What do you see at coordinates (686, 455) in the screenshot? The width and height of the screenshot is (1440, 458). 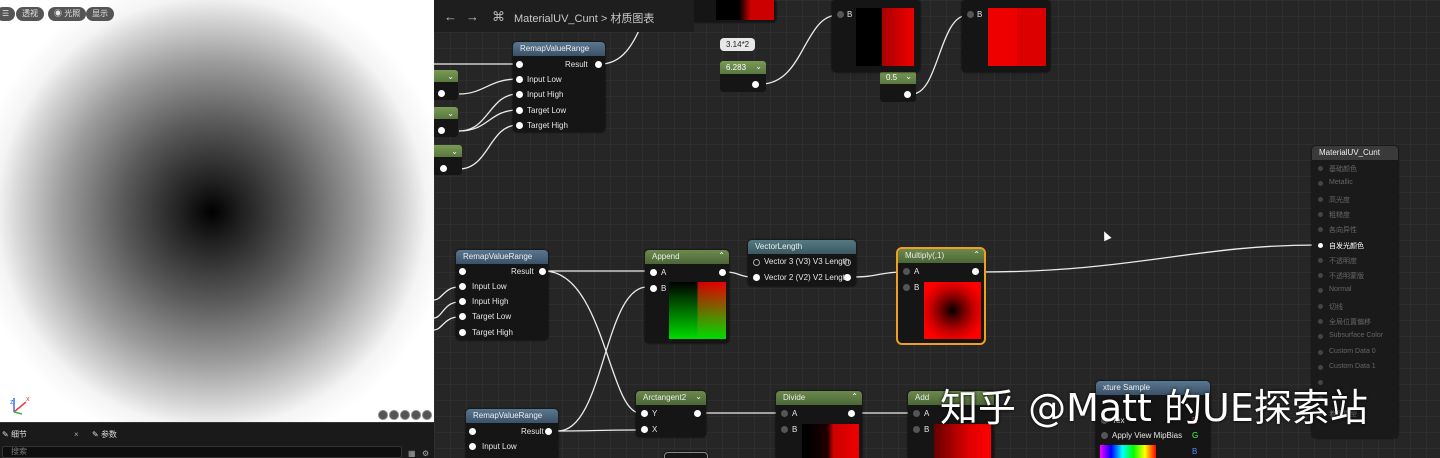 I see `partial-node` at bounding box center [686, 455].